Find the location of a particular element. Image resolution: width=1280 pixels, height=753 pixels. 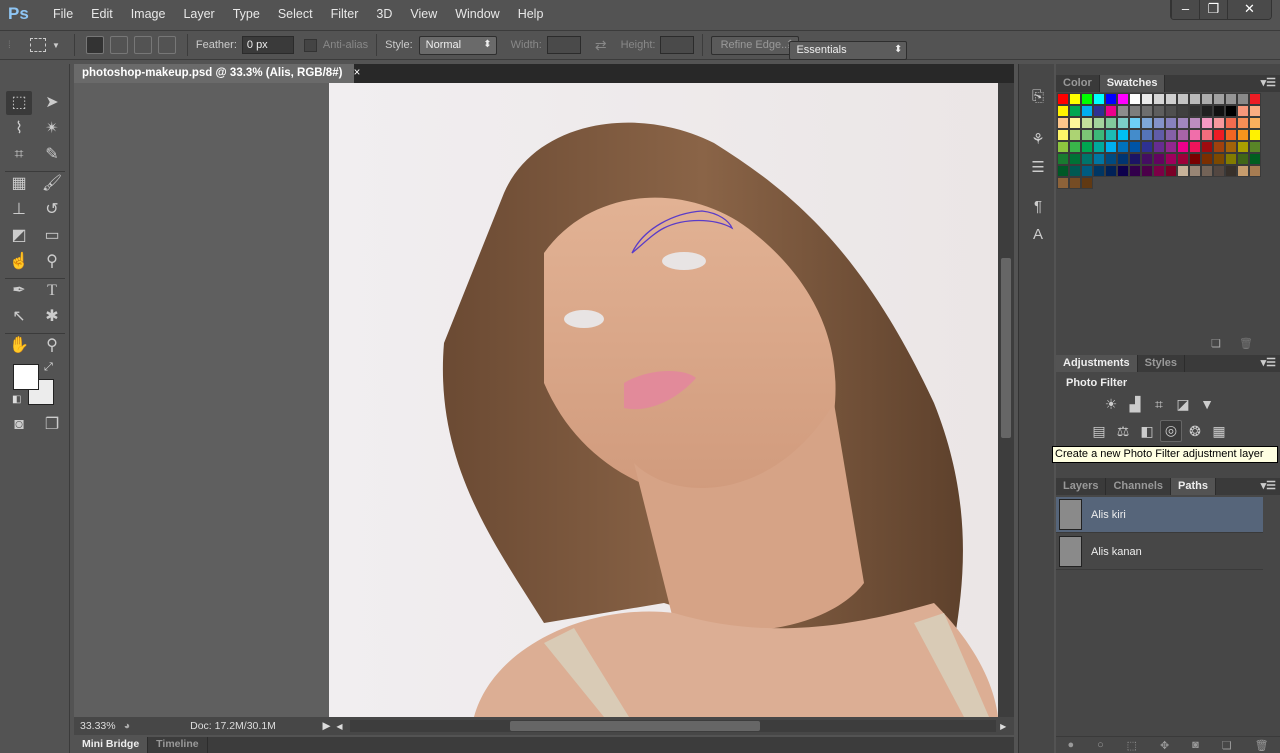

color-lookup-icon: ▦ is located at coordinates (1219, 431).